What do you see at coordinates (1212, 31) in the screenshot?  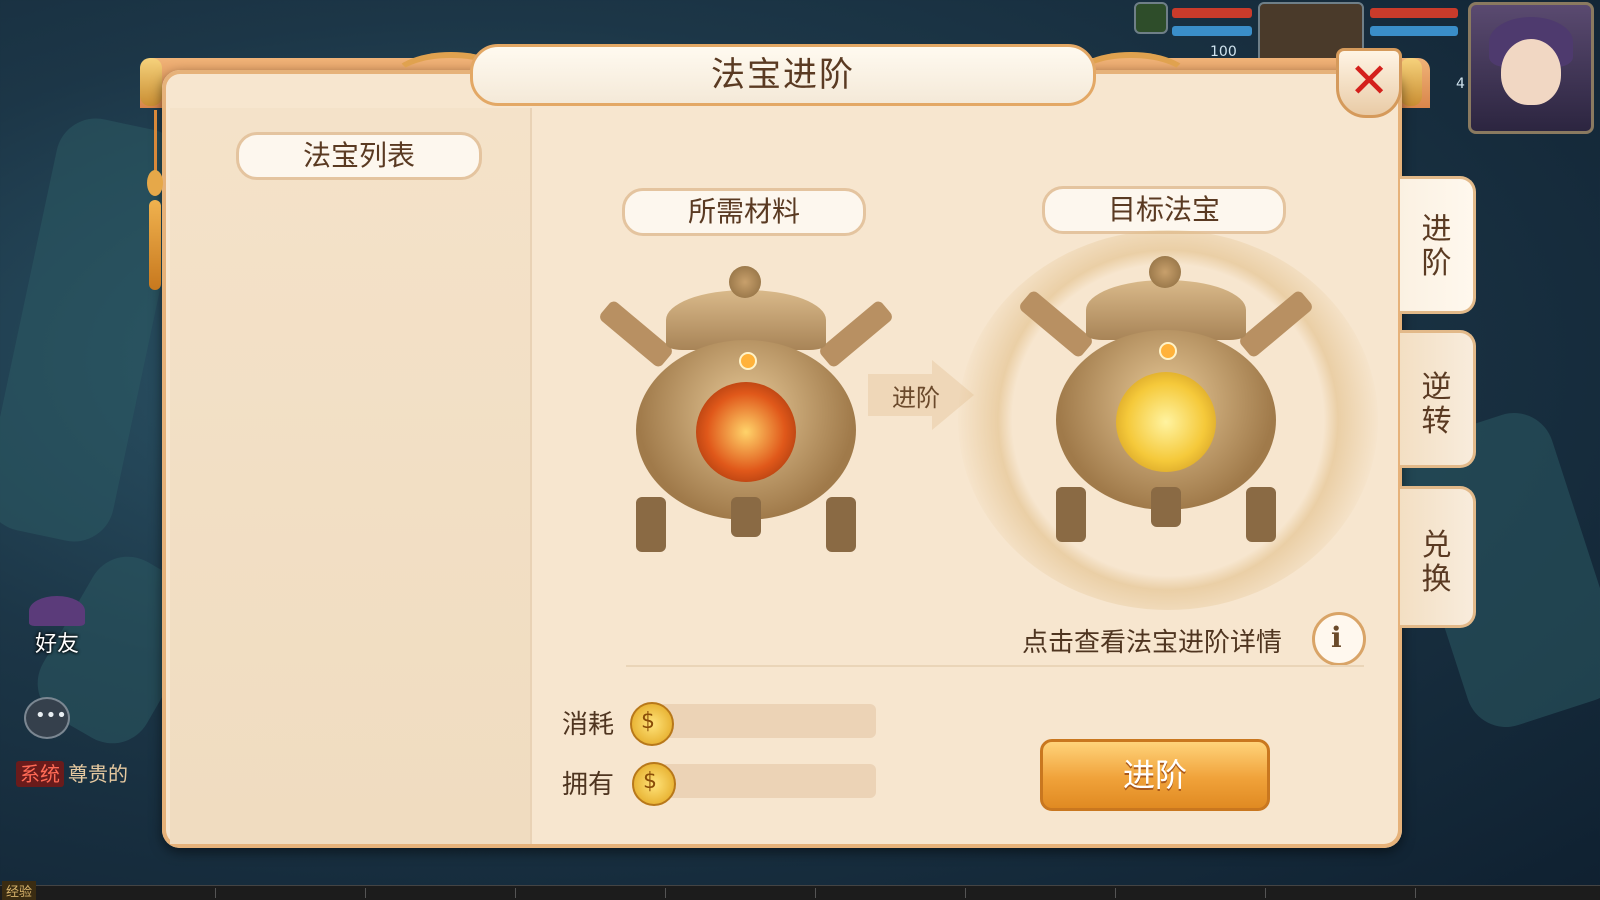 I see `mp-bar` at bounding box center [1212, 31].